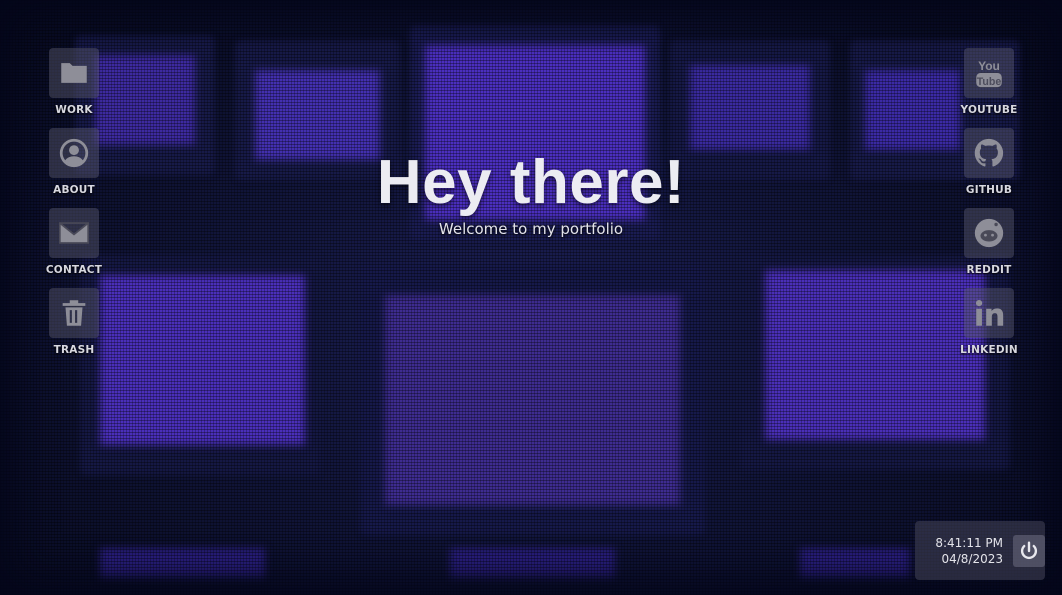  I want to click on desktop-icon-contact: CONTACT, so click(74, 248).